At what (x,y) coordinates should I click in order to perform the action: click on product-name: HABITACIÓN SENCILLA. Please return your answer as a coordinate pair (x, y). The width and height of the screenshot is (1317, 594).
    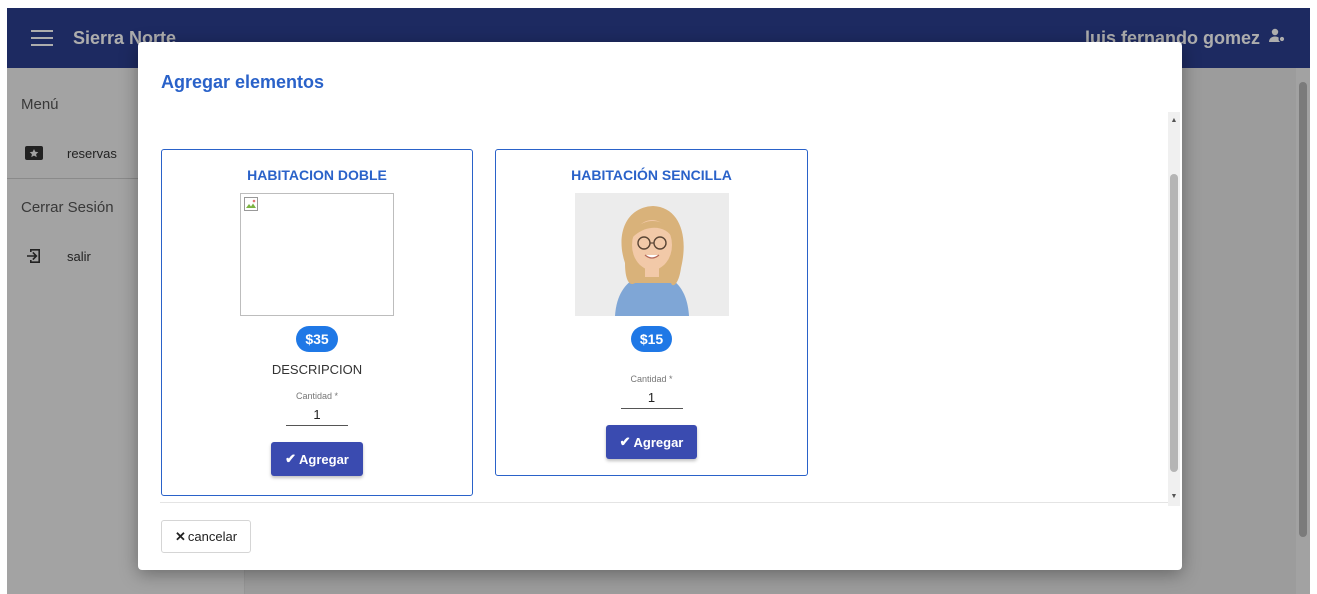
    Looking at the image, I should click on (651, 175).